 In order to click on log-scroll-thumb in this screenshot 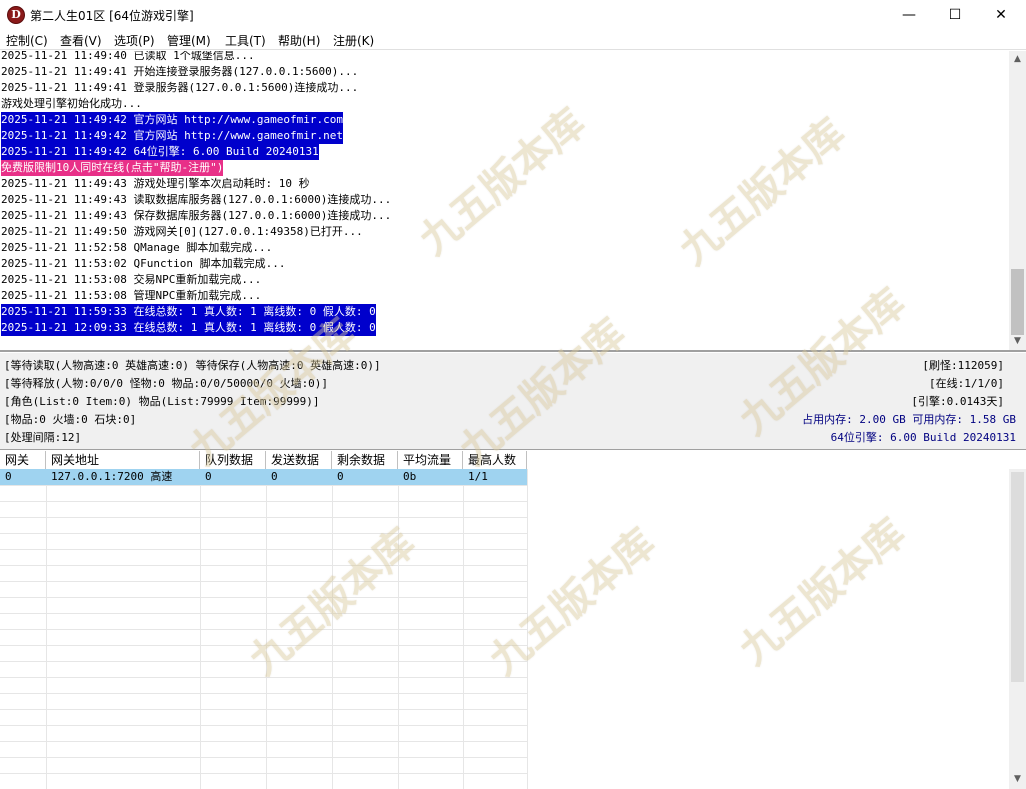, I will do `click(1017, 302)`.